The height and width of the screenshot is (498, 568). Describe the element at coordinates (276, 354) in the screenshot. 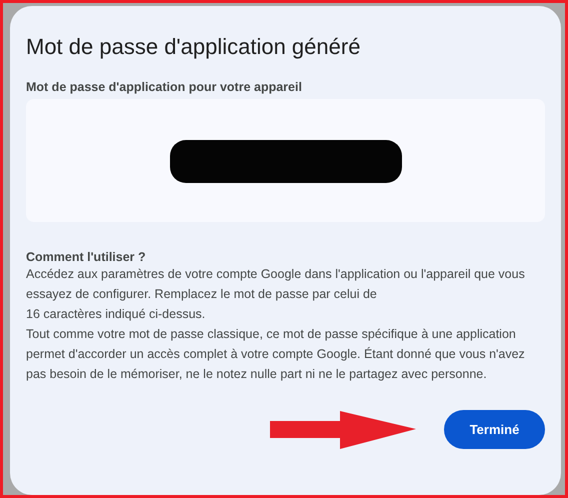

I see `help-paragraph: Tout comme votre mot de passe classique, ce mot de passe spécifique à une application permet d'accorder un accès complet à votre compte Google. Étant donné que vous n'avez pas besoin de le mémoriser, ne le notez nulle part ni ne le partagez avec personne.` at that location.